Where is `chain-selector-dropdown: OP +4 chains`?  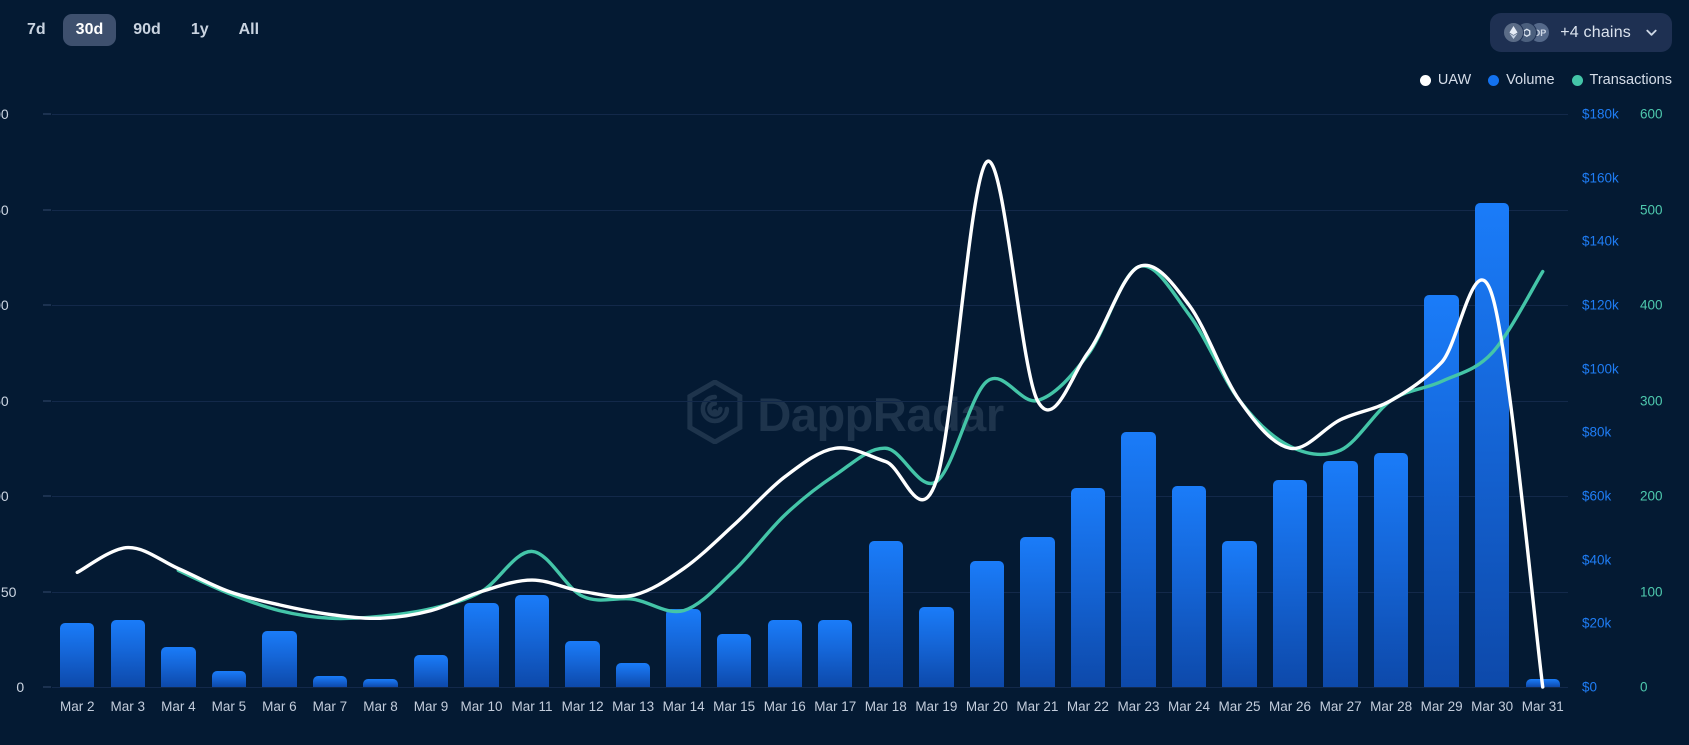 chain-selector-dropdown: OP +4 chains is located at coordinates (1581, 32).